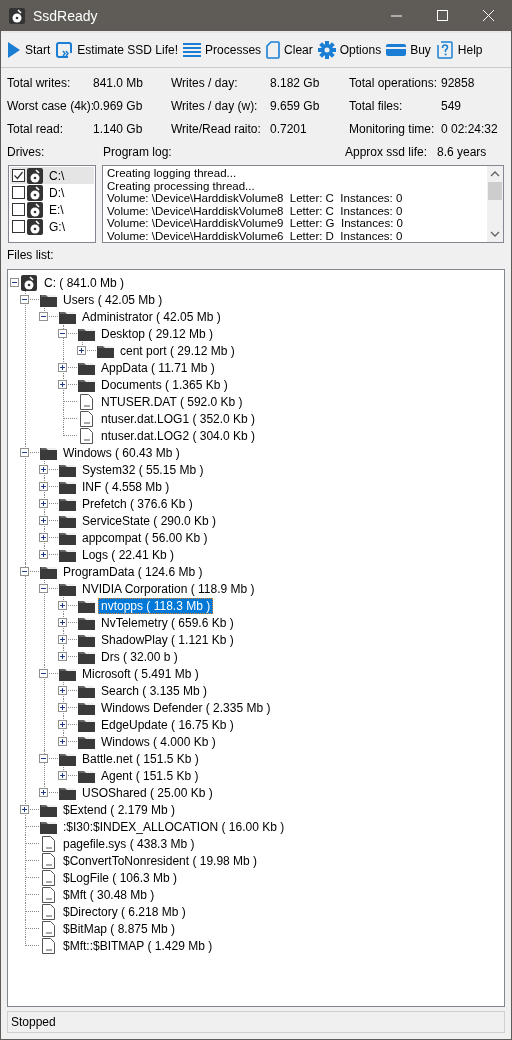 The height and width of the screenshot is (1040, 512). Describe the element at coordinates (138, 945) in the screenshot. I see `tree-item: $Mft::$BITMAP ( 1.429 Mb )` at that location.